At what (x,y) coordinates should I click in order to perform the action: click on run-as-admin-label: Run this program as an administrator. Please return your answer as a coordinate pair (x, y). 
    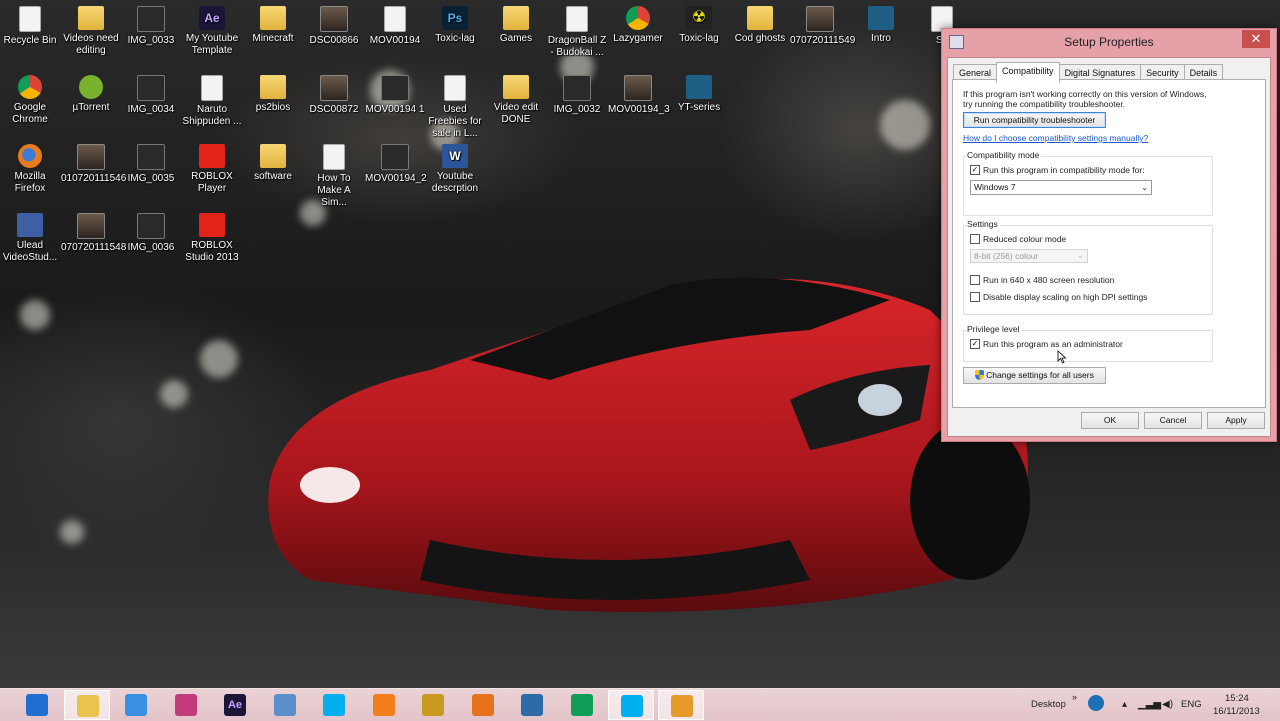
    Looking at the image, I should click on (1053, 344).